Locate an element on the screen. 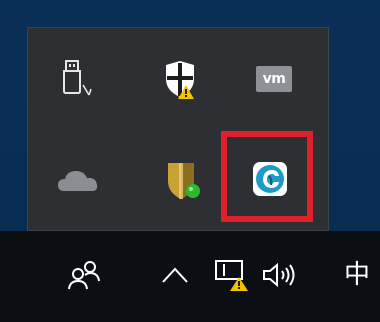  highlight-box is located at coordinates (267, 176).